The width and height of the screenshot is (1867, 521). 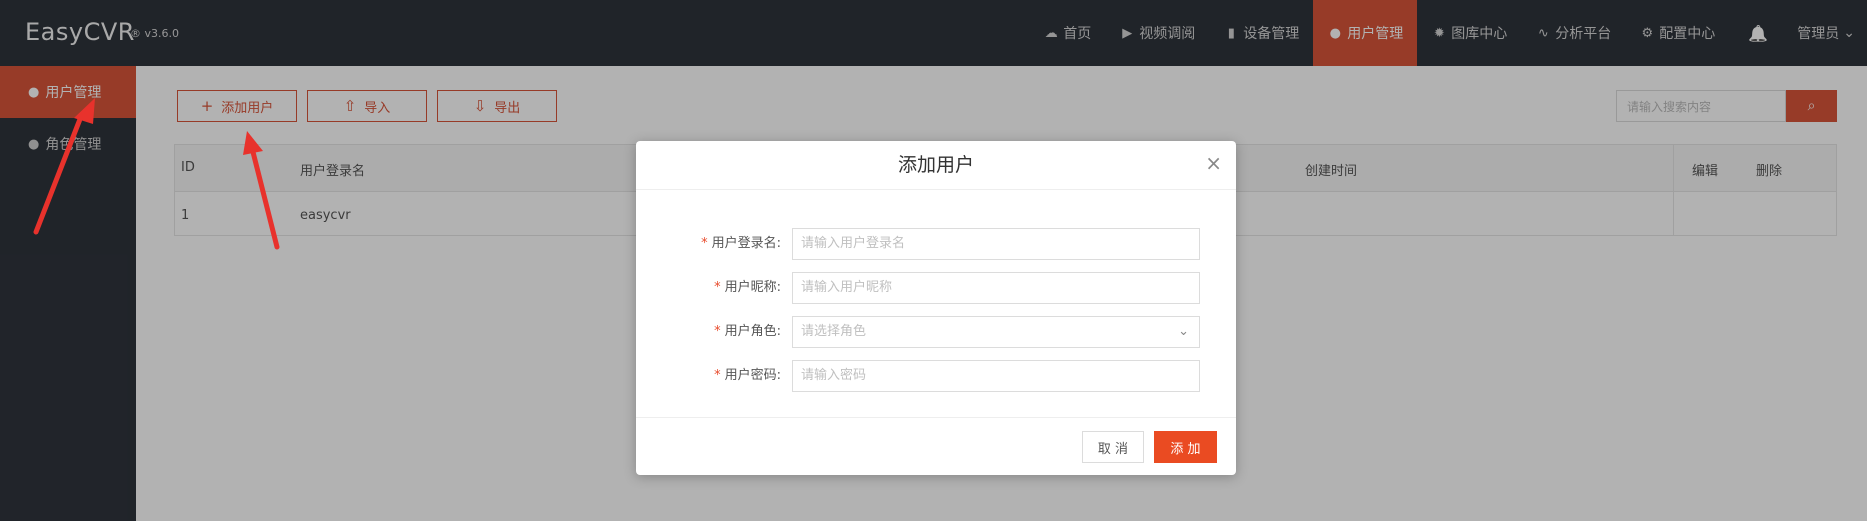 I want to click on password-field: 请输入密码, so click(x=996, y=376).